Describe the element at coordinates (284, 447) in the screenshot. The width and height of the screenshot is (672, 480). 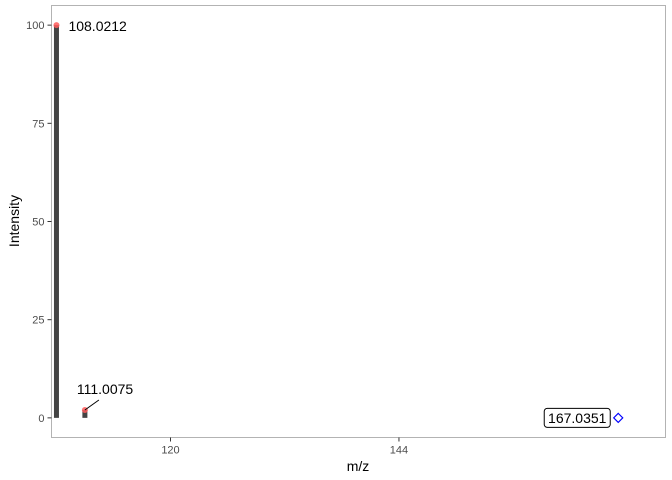
I see `x-axis: 120 144` at that location.